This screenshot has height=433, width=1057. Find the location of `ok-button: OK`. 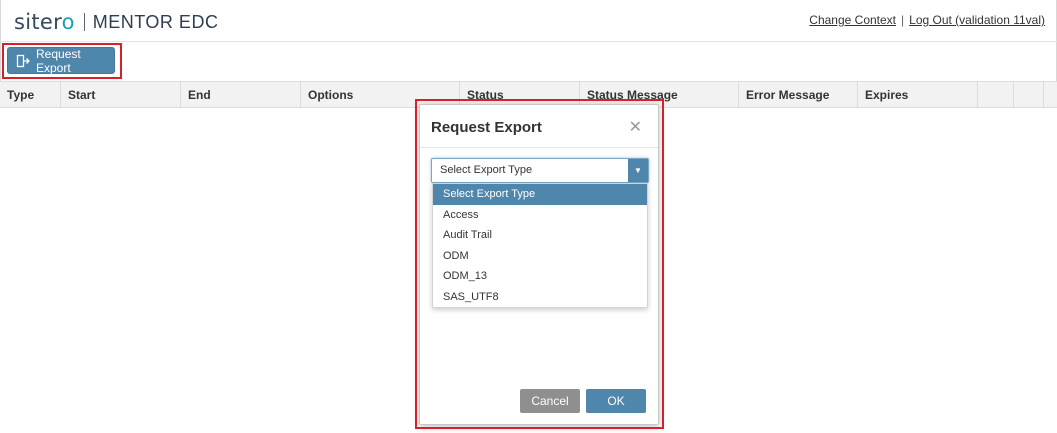

ok-button: OK is located at coordinates (616, 401).